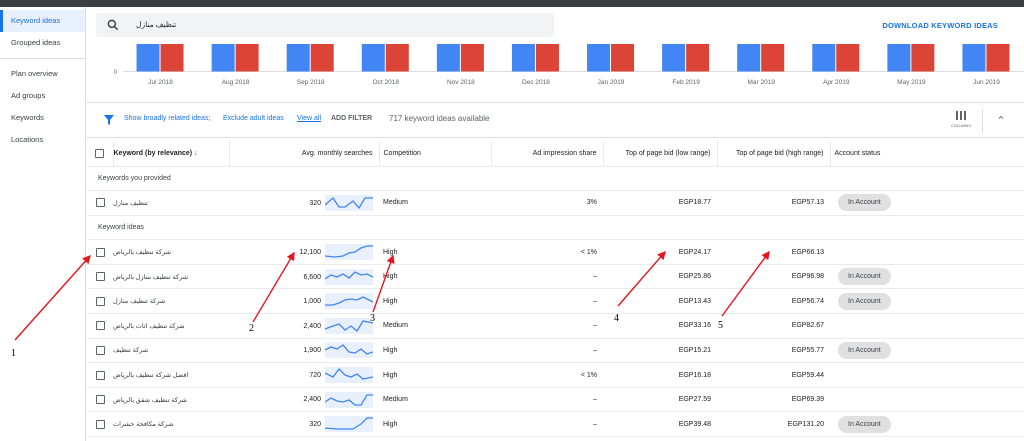 The width and height of the screenshot is (1024, 441). Describe the element at coordinates (773, 400) in the screenshot. I see `bid-high-cell: EGP69.39` at that location.